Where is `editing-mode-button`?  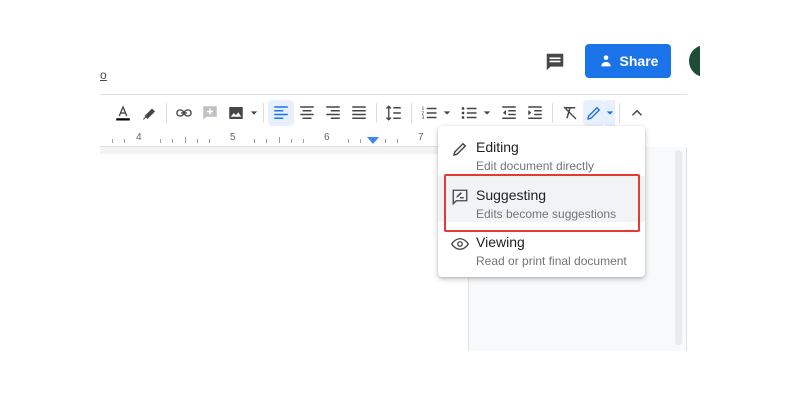 editing-mode-button is located at coordinates (594, 112).